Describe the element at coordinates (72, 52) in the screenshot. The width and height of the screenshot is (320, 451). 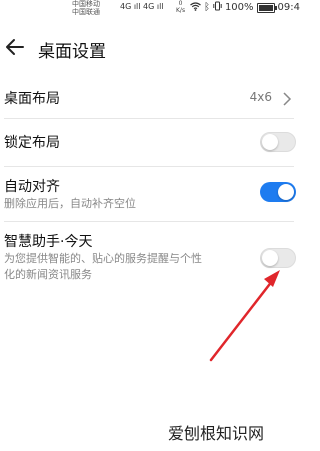
I see `page-title: 桌面设置` at that location.